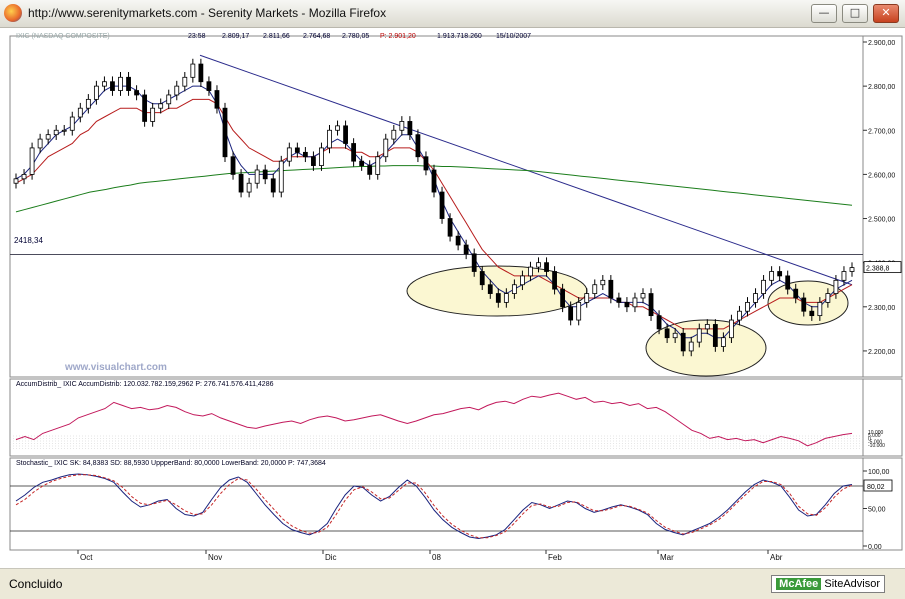 The height and width of the screenshot is (599, 905). I want to click on close-button: ✕, so click(886, 13).